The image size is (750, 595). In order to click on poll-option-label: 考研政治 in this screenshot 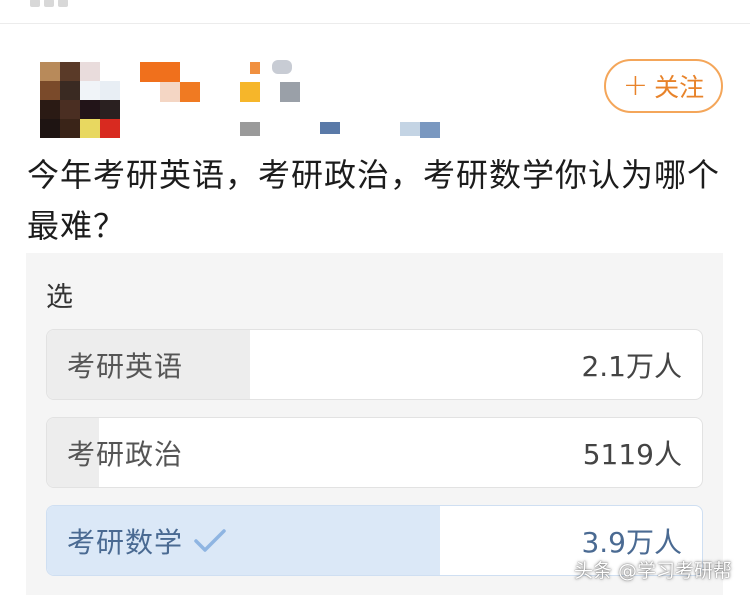, I will do `click(125, 454)`.